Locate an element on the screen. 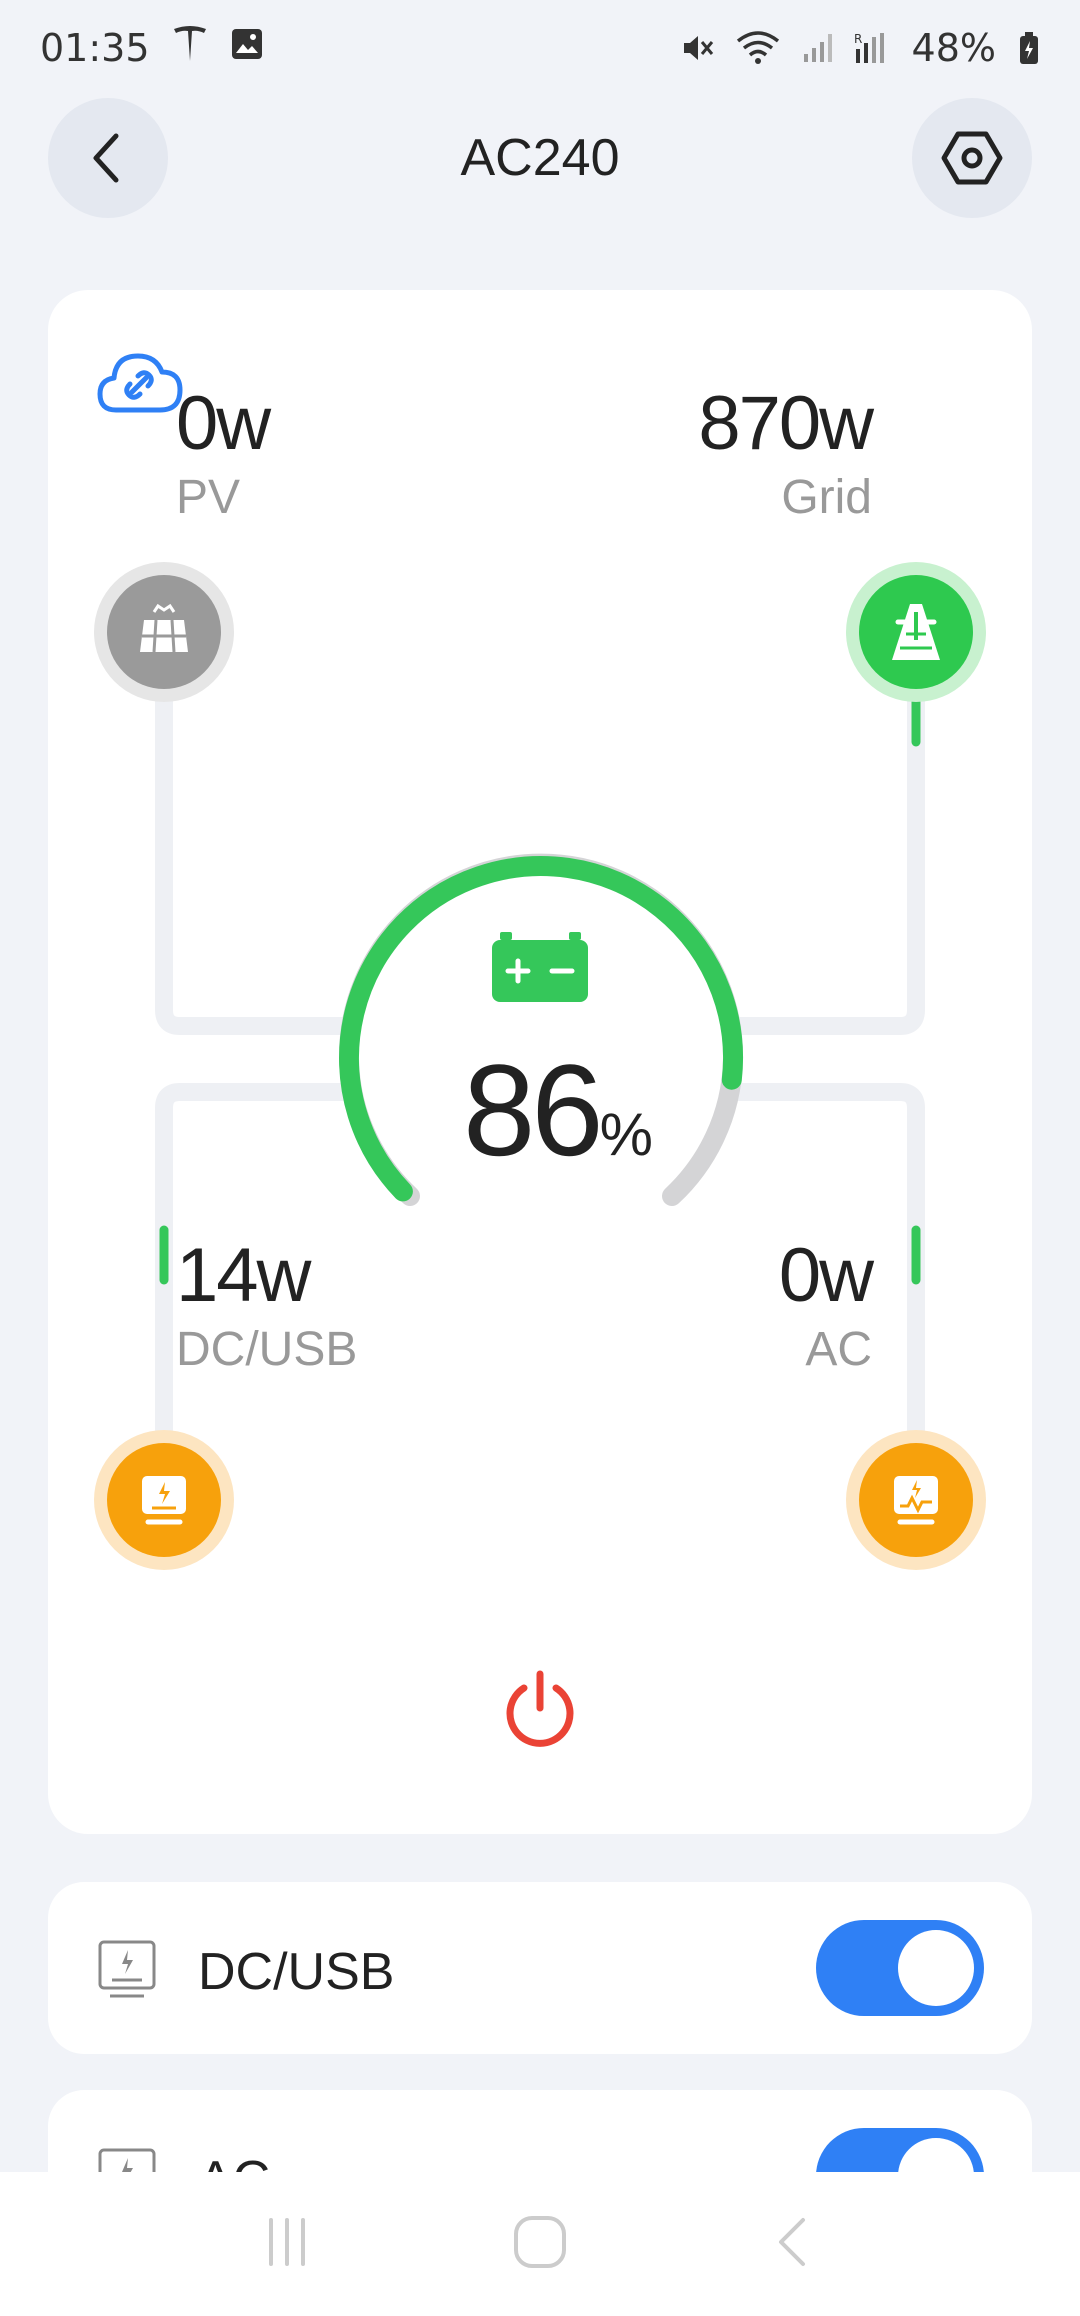 The width and height of the screenshot is (1080, 2316). dc-value: 14w is located at coordinates (243, 1275).